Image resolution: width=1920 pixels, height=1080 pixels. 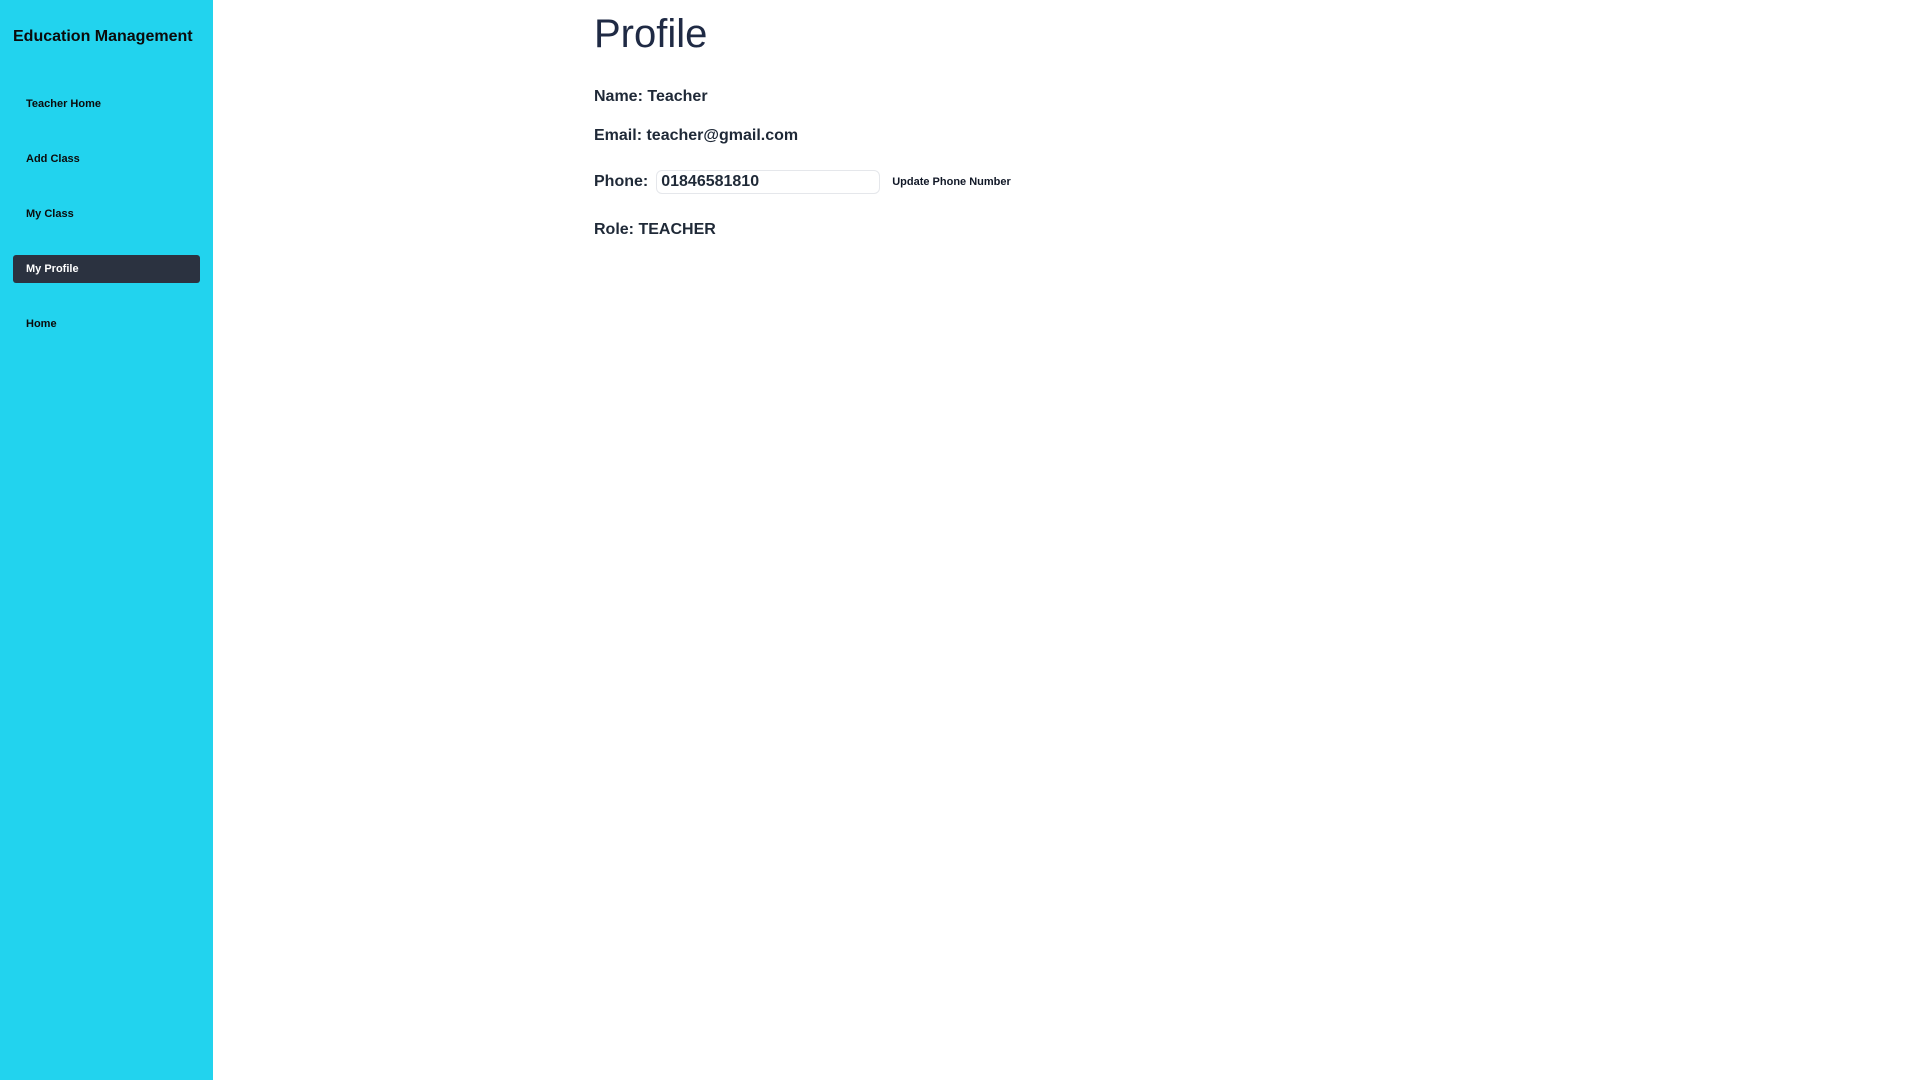 I want to click on phone-row: Phone: Update Phone Number, so click(x=802, y=182).